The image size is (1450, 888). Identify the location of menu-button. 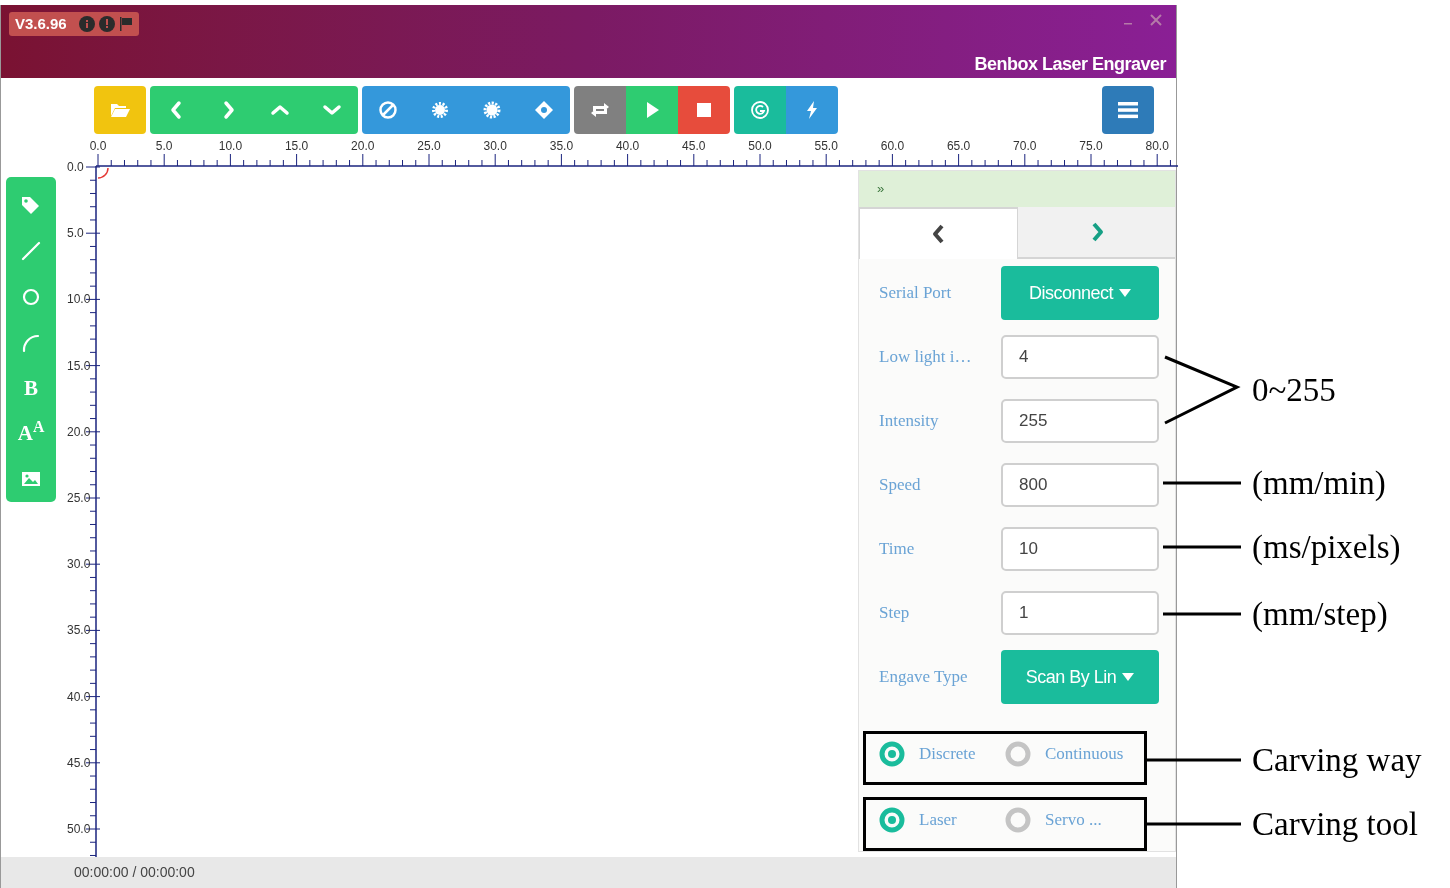
(1128, 110).